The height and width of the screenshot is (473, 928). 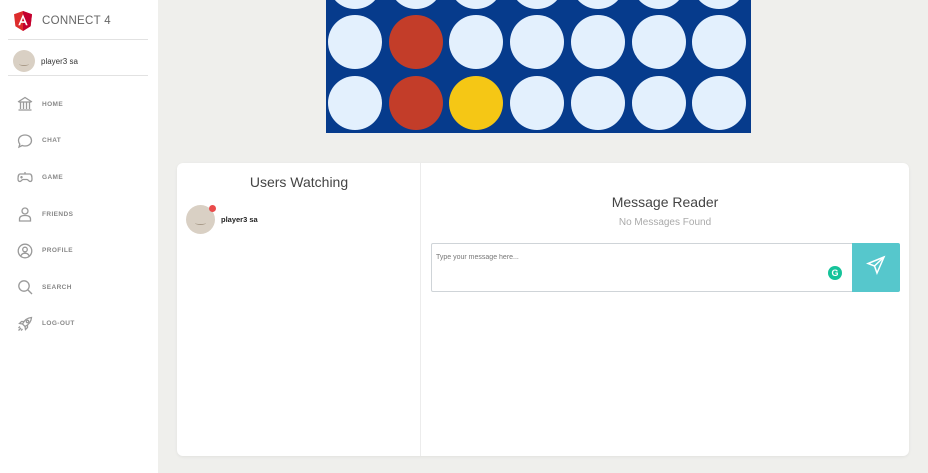 I want to click on watchers-title: Users Watching, so click(x=299, y=182).